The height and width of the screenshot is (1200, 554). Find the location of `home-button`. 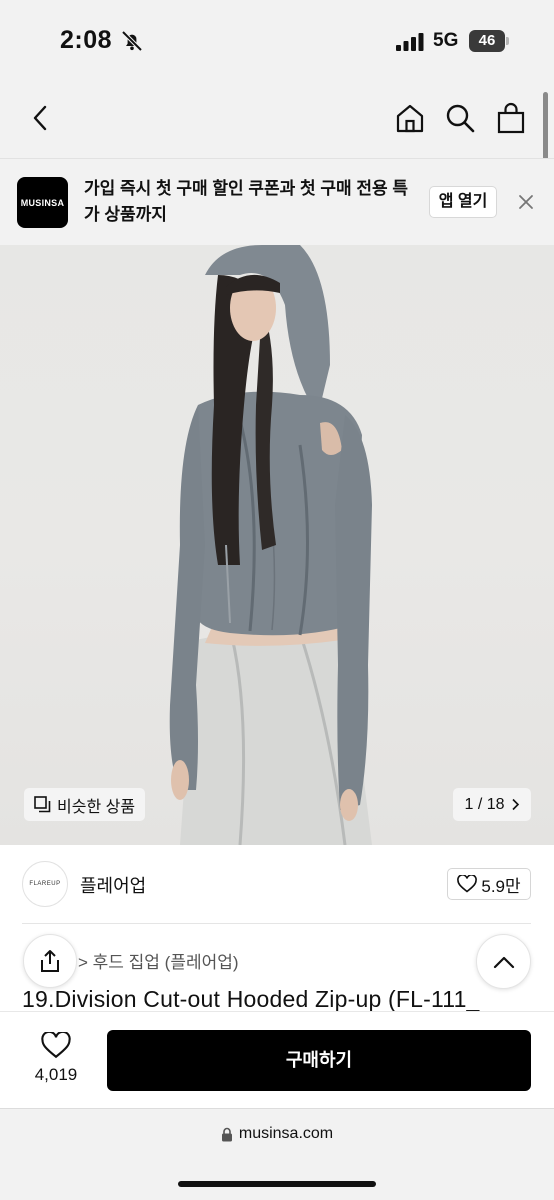

home-button is located at coordinates (410, 118).